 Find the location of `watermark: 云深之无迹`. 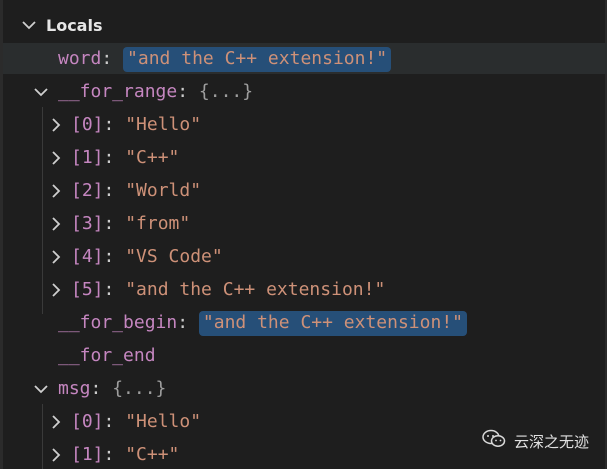

watermark: 云深之无迹 is located at coordinates (535, 441).